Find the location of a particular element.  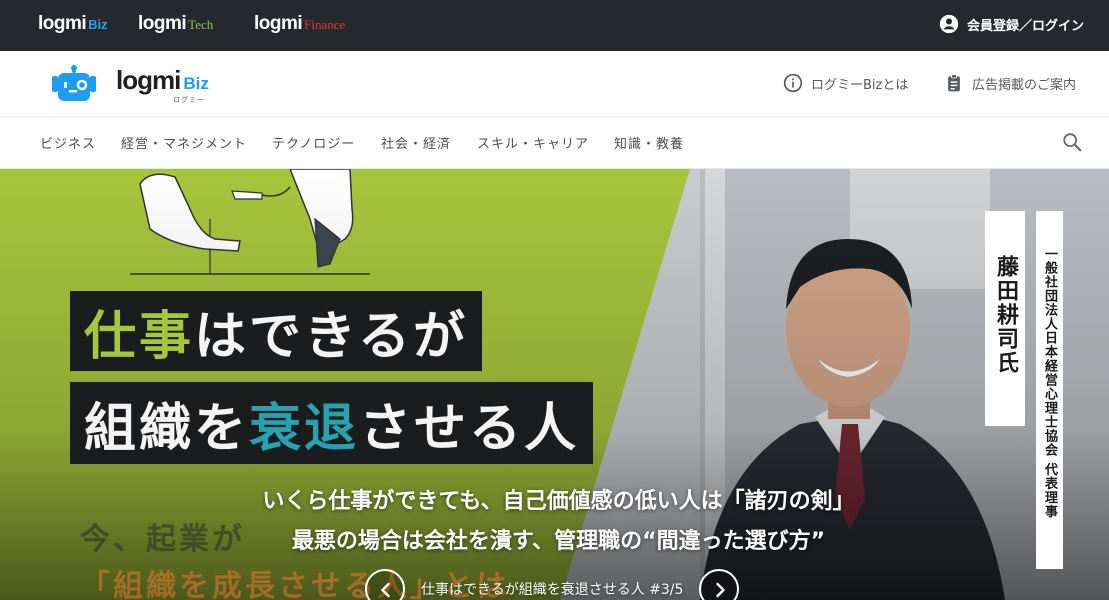

ads-link: 広告掲載のご案内 is located at coordinates (1010, 83).